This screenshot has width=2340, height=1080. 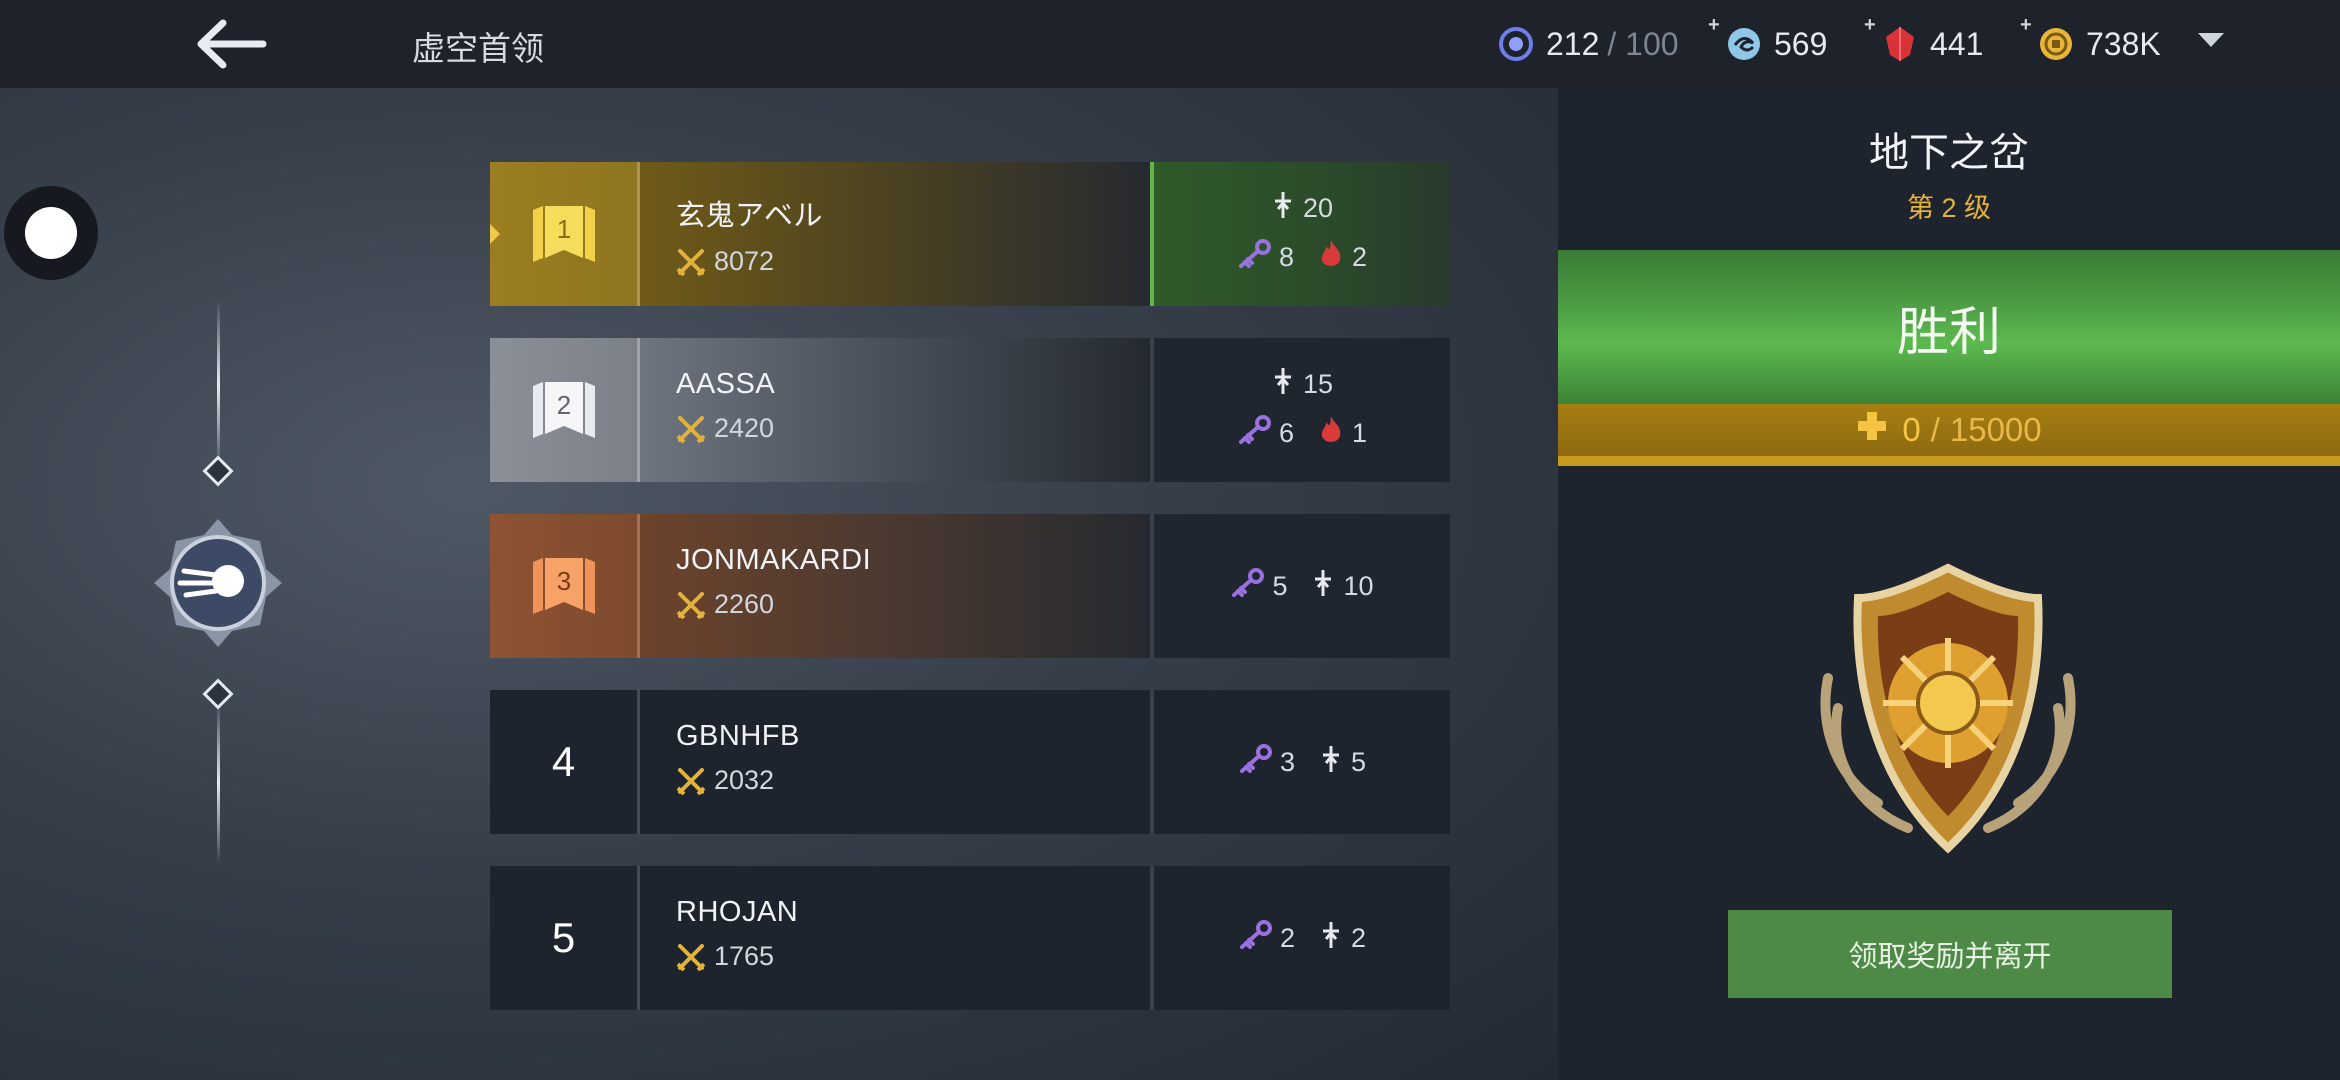 I want to click on rank-banner-icon: 3, so click(x=563, y=586).